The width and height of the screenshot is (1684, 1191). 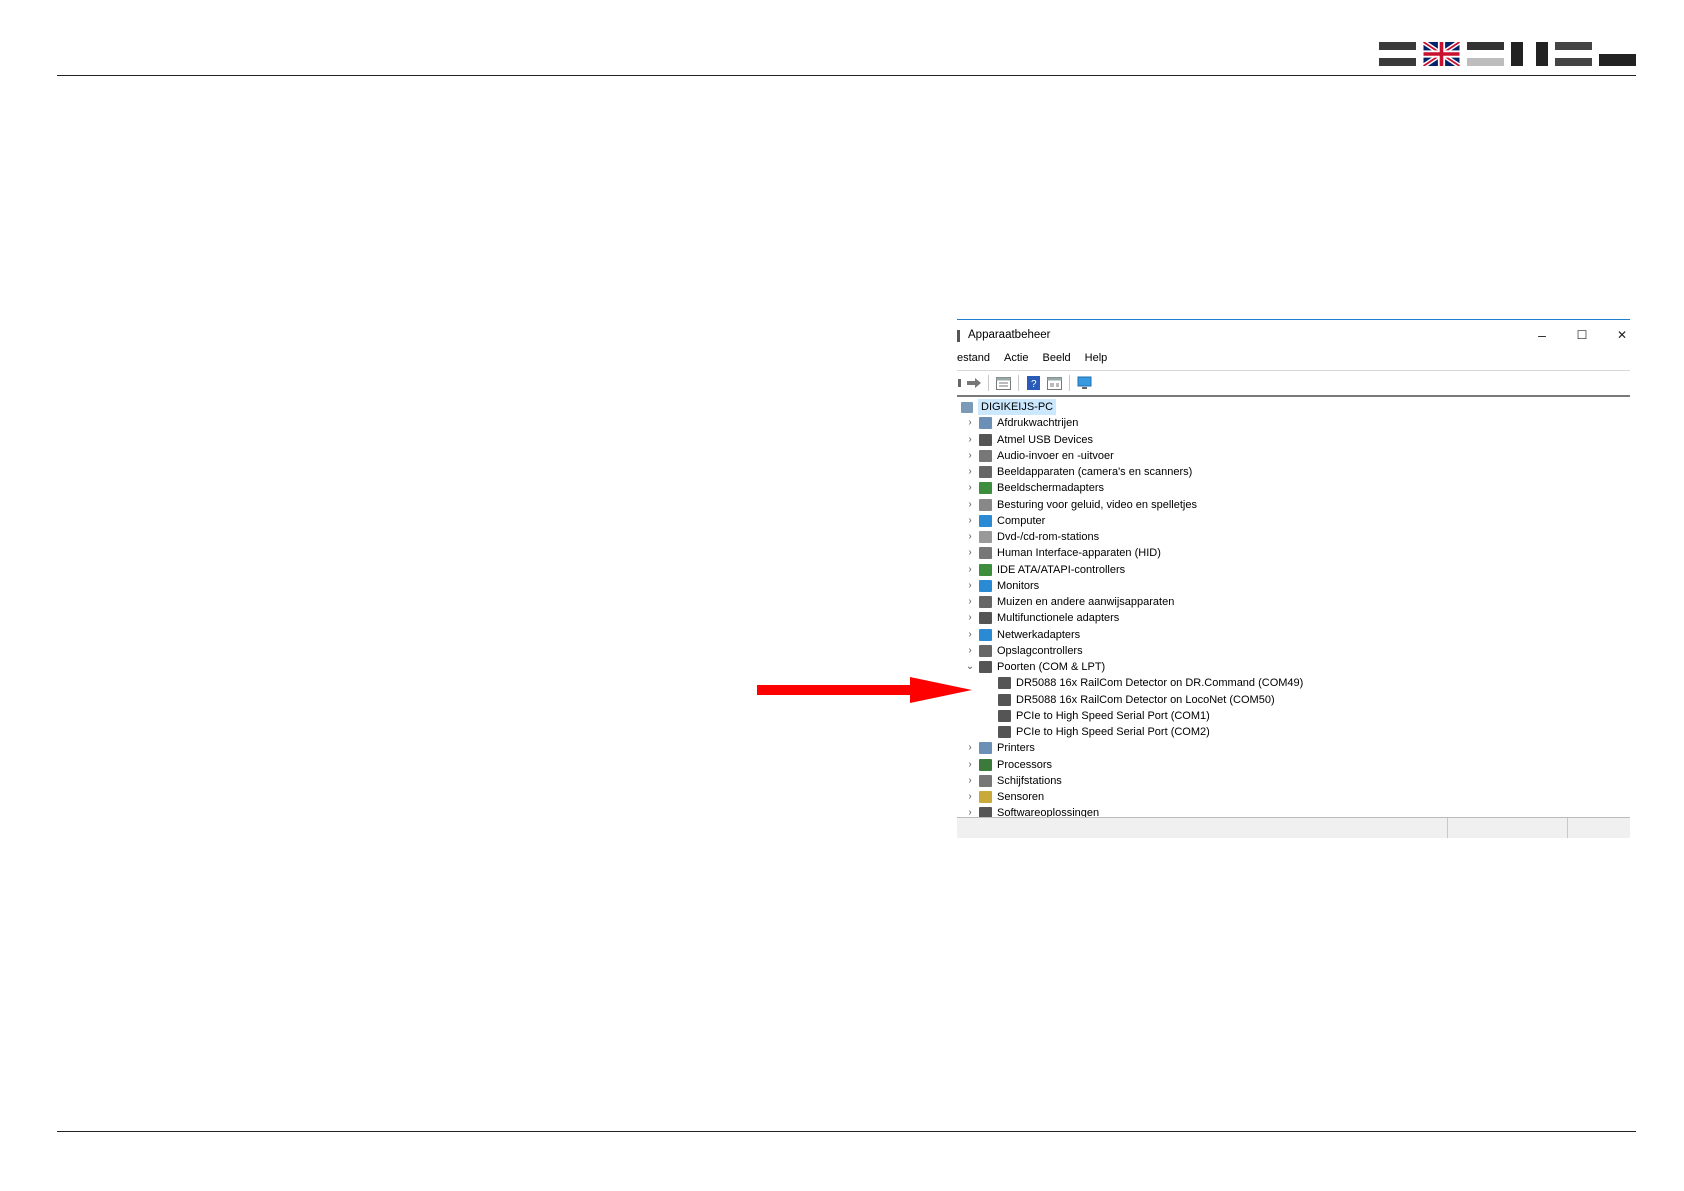 What do you see at coordinates (846, 1131) in the screenshot?
I see `footer-rule` at bounding box center [846, 1131].